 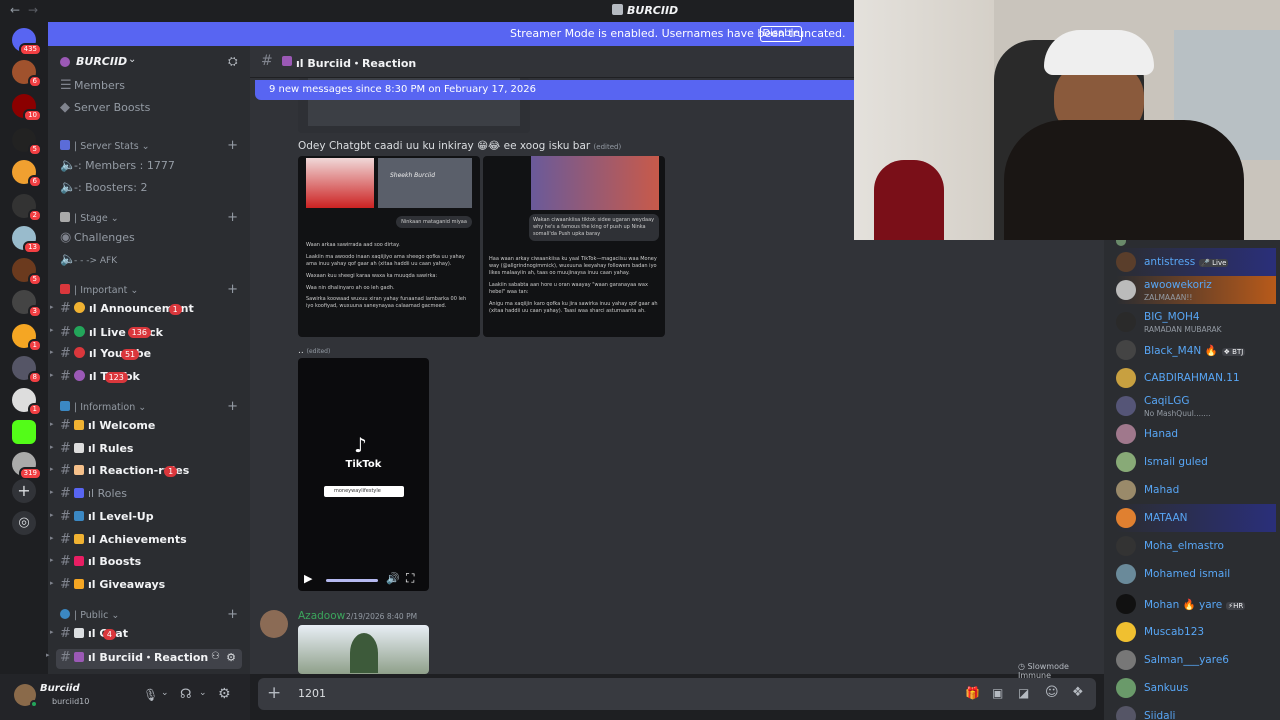 What do you see at coordinates (95, 564) in the screenshot?
I see `text-channel: ▸ # ıl Boosts` at bounding box center [95, 564].